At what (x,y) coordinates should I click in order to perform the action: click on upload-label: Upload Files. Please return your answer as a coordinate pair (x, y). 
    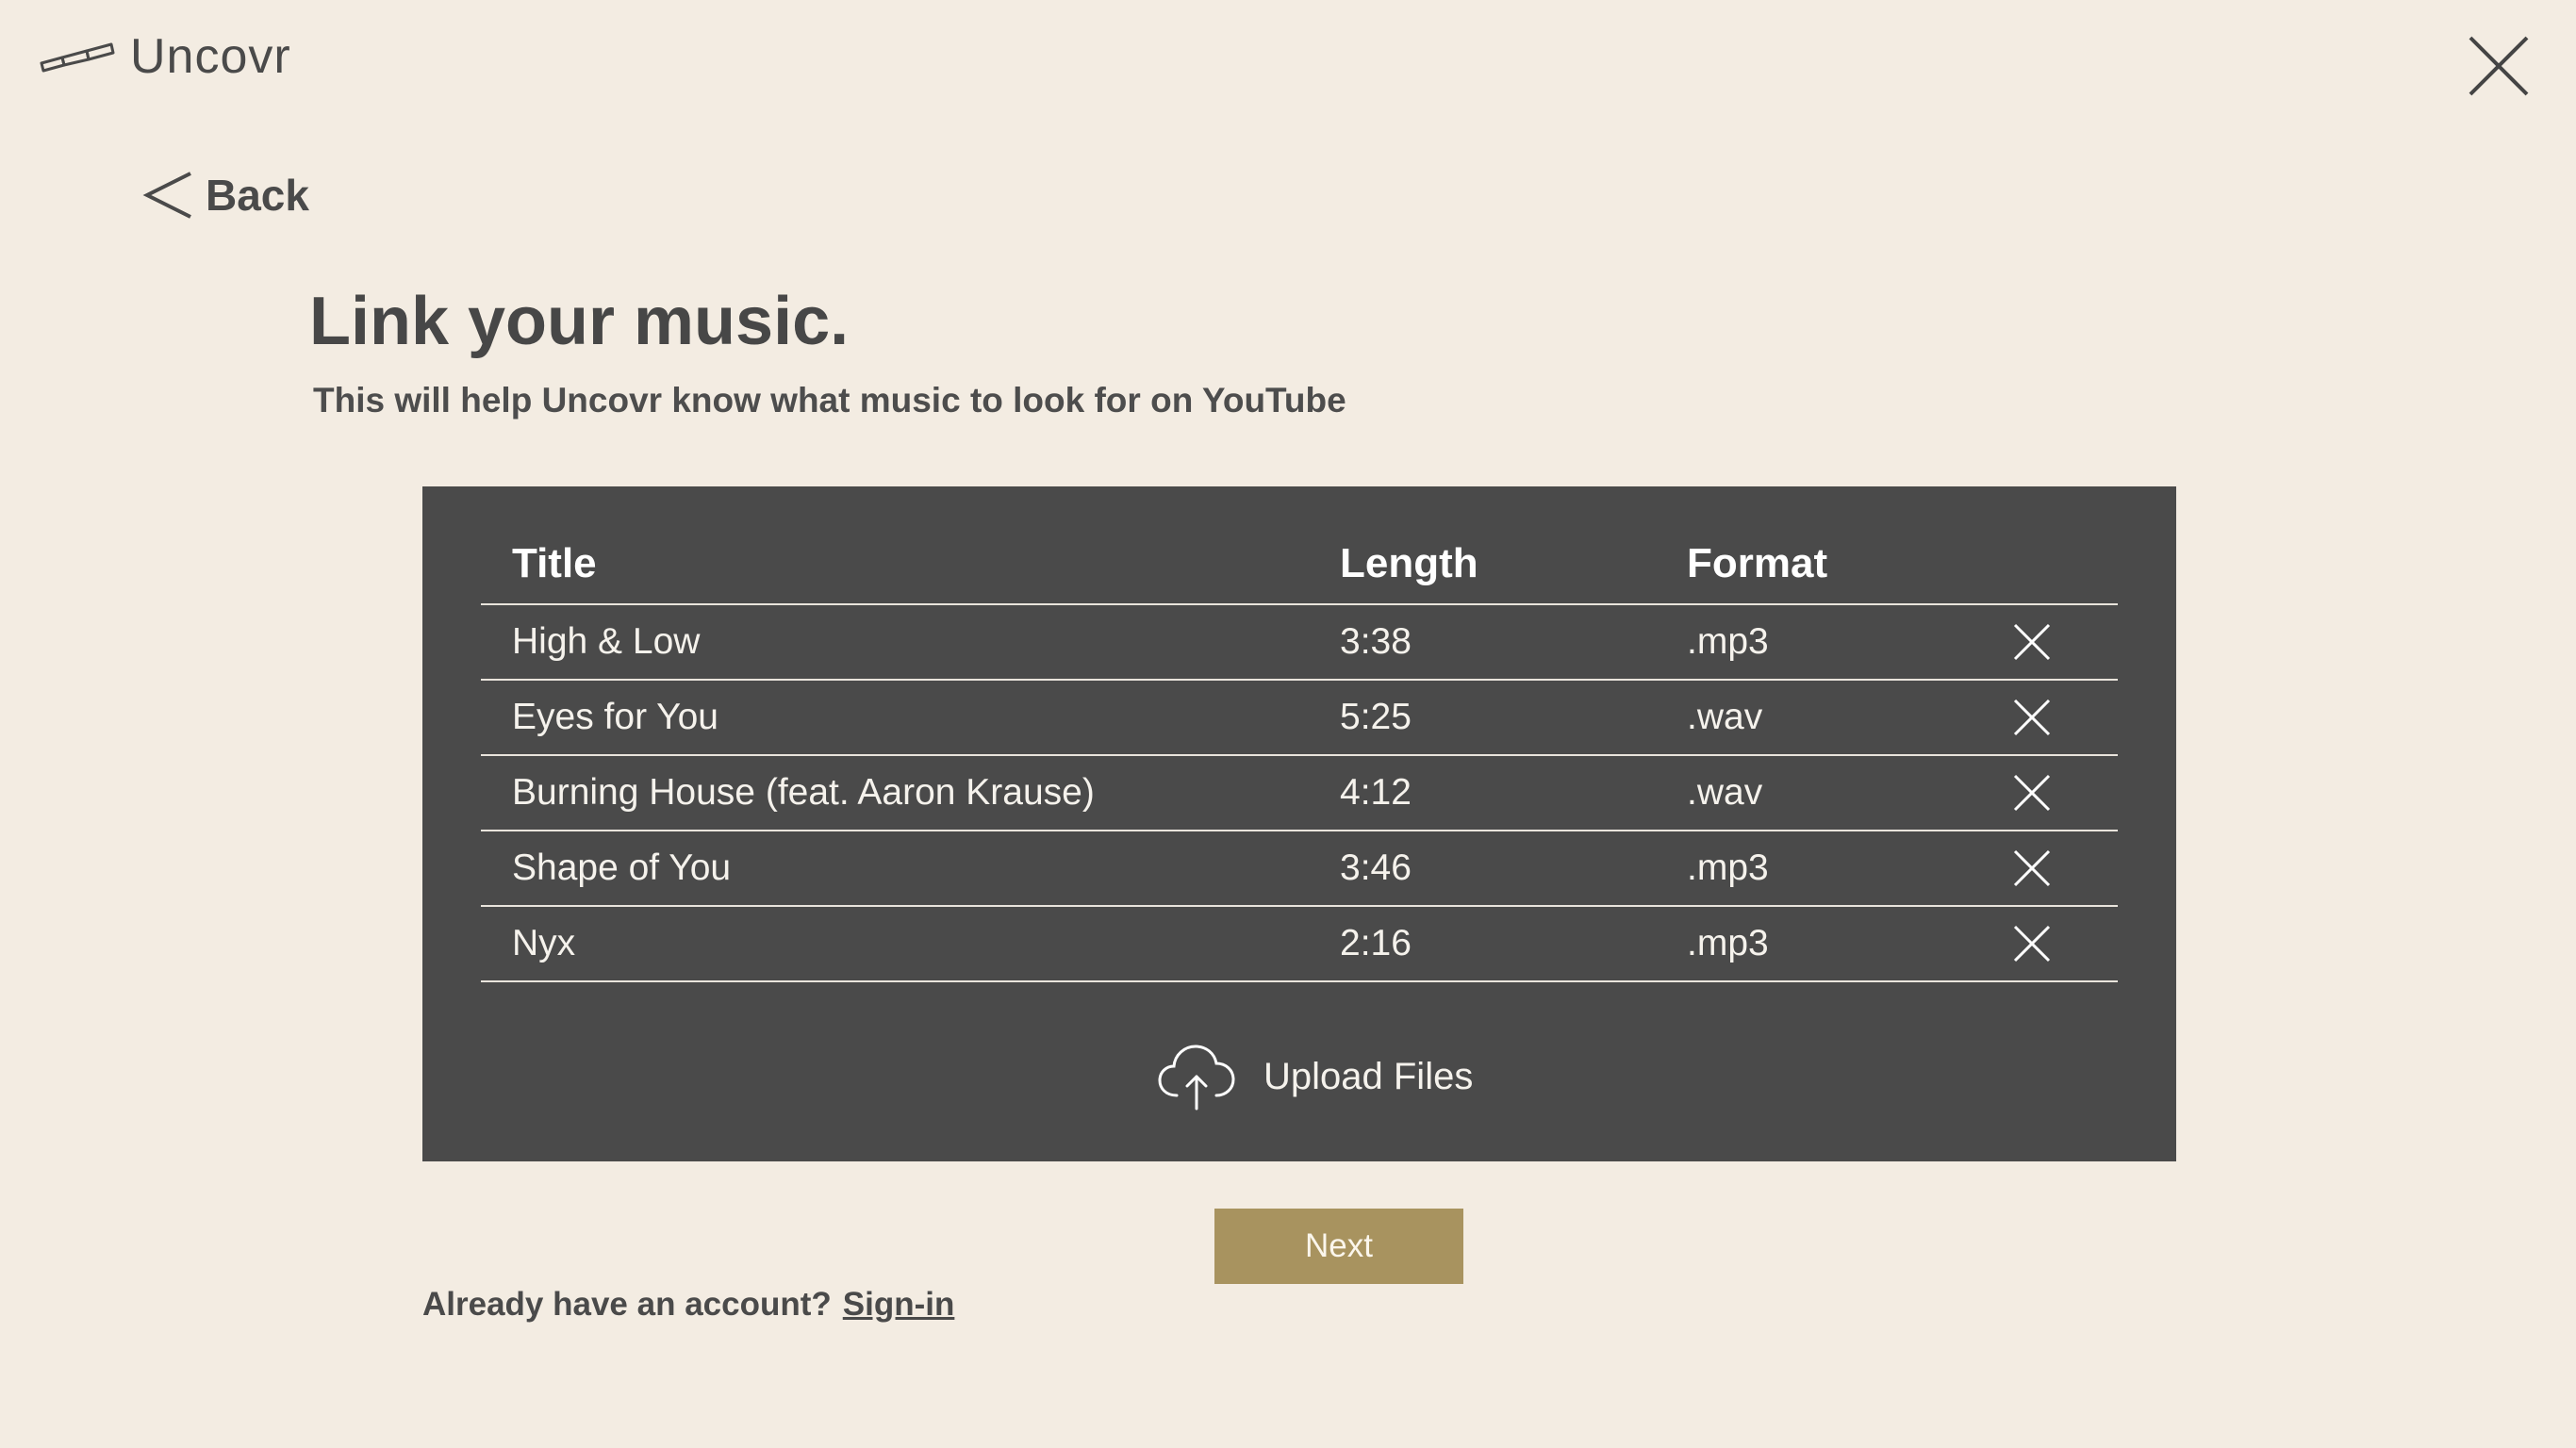
    Looking at the image, I should click on (1368, 1076).